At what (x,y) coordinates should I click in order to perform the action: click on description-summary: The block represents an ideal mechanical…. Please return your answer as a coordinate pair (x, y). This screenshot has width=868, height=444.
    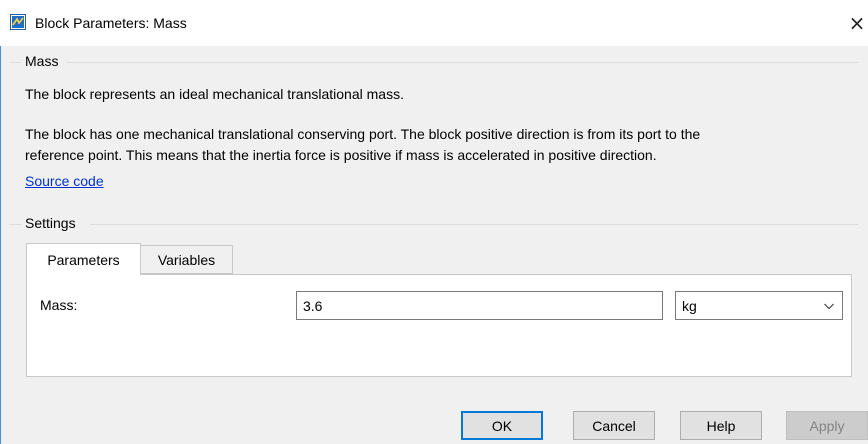
    Looking at the image, I should click on (214, 94).